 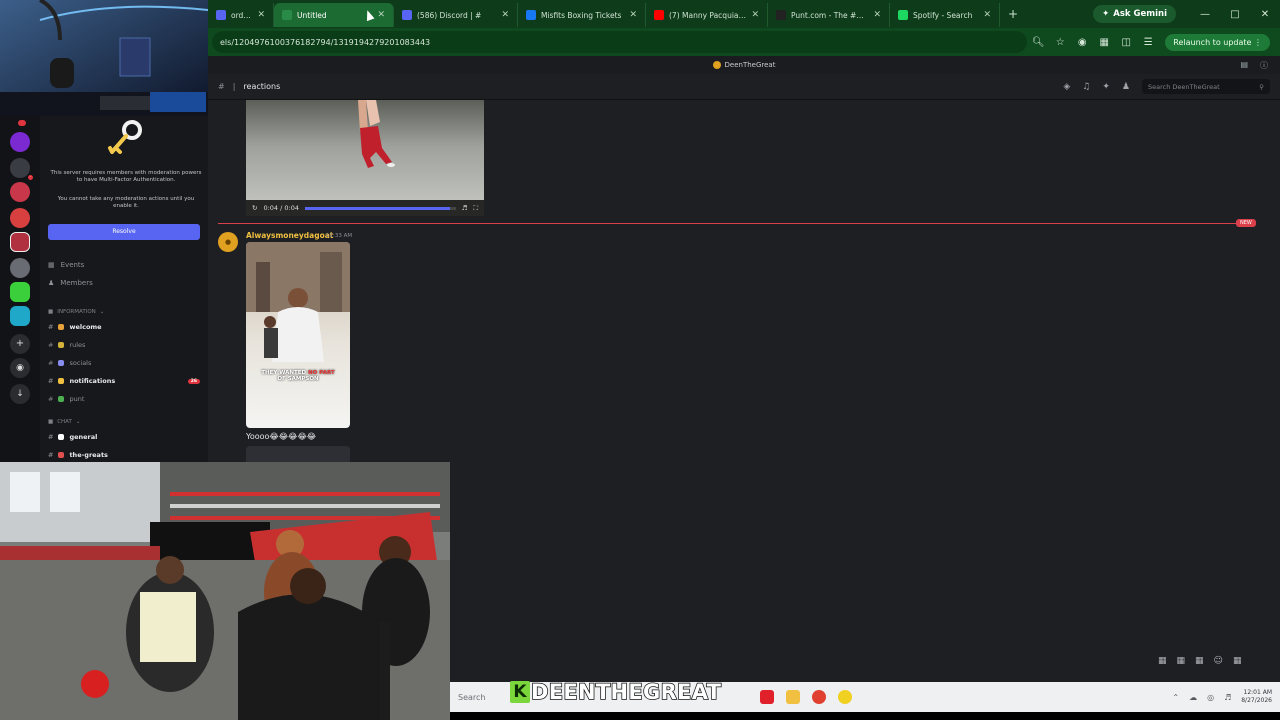 I want to click on channel-item-welcome: # welcome, so click(x=124, y=327).